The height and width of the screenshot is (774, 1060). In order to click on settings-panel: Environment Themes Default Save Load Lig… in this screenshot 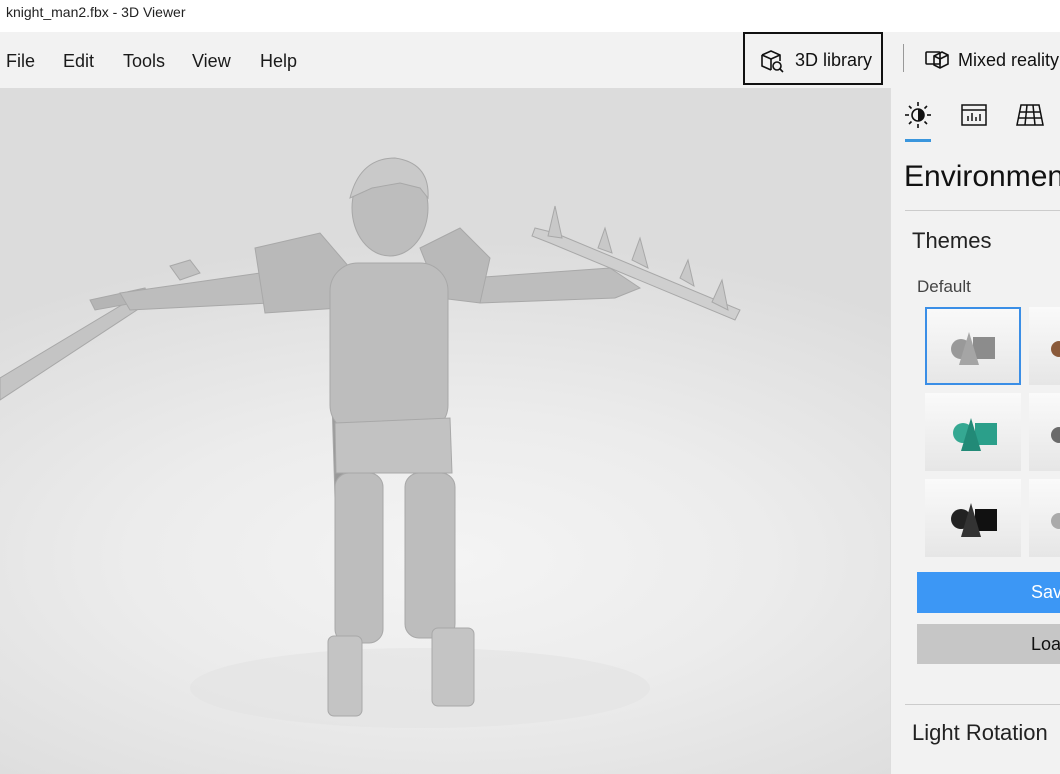, I will do `click(975, 431)`.